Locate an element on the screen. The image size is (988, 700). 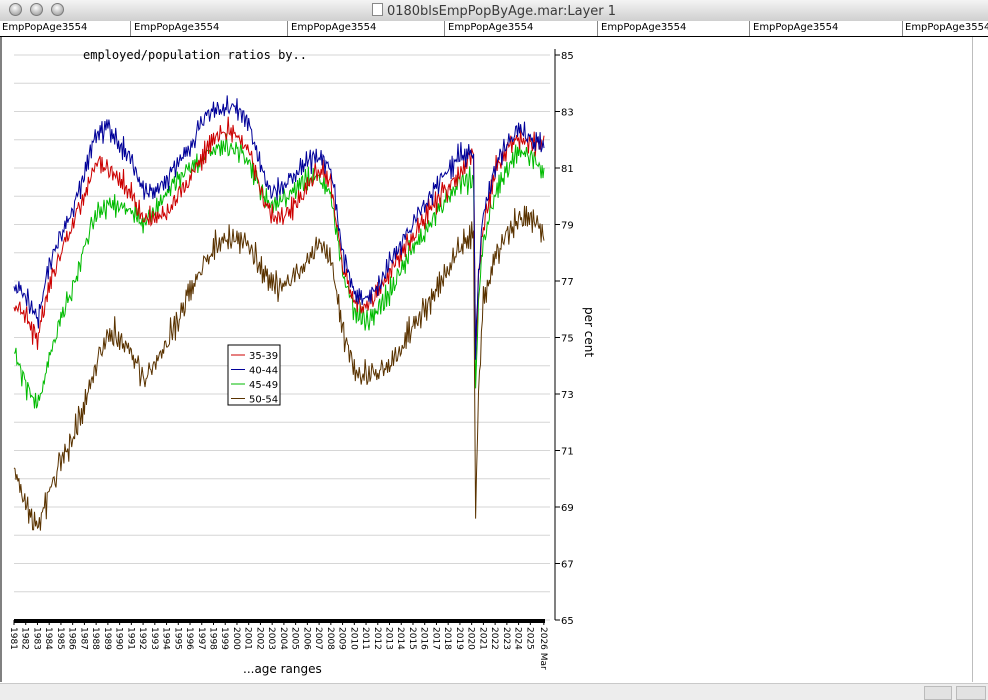
y-tick-label: 83 is located at coordinates (567, 113).